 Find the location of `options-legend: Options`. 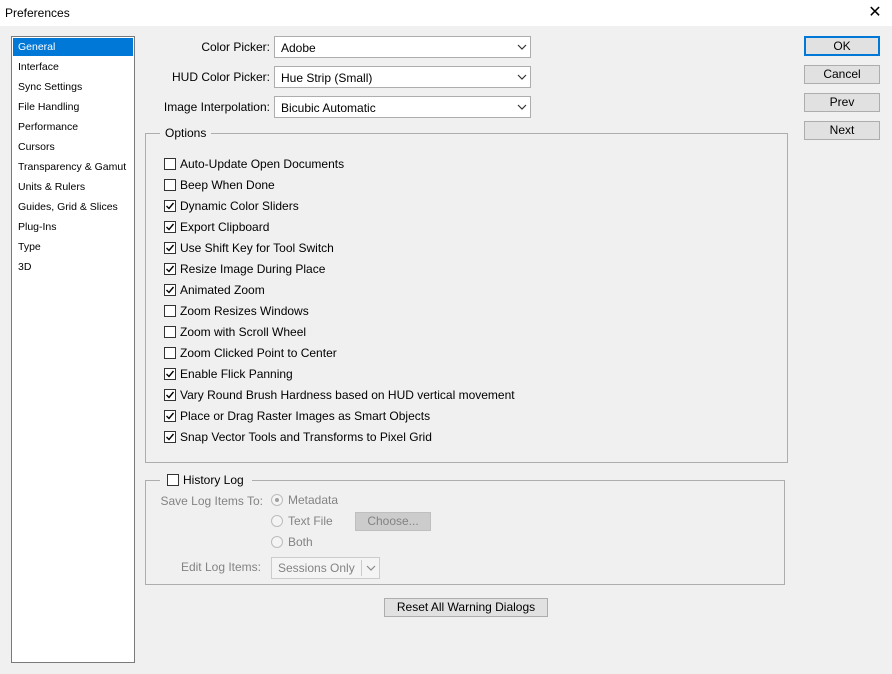

options-legend: Options is located at coordinates (186, 133).